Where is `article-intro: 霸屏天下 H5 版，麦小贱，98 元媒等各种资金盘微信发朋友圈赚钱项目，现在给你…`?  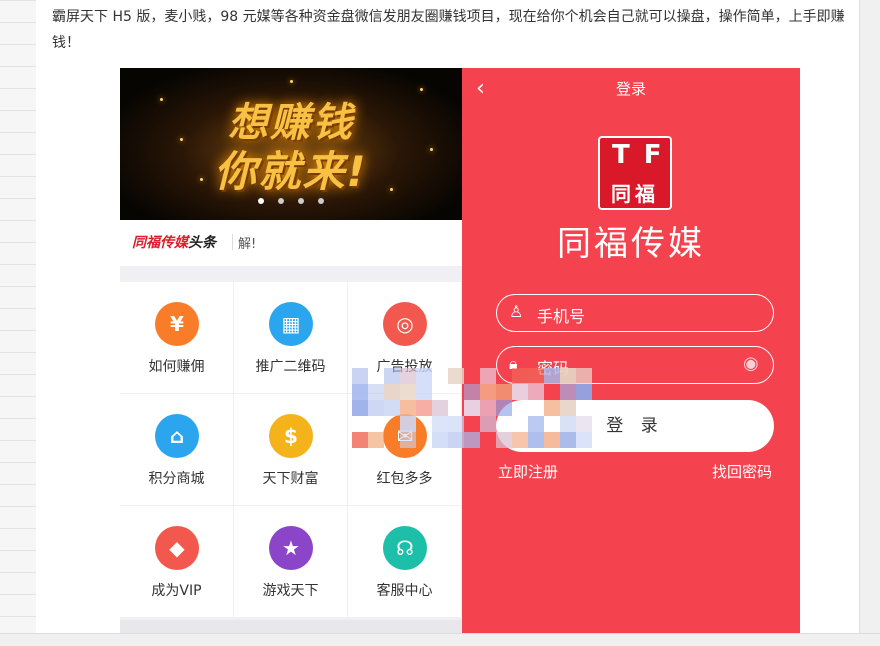 article-intro: 霸屏天下 H5 版，麦小贱，98 元媒等各种资金盘微信发朋友圈赚钱项目，现在给你… is located at coordinates (448, 30).